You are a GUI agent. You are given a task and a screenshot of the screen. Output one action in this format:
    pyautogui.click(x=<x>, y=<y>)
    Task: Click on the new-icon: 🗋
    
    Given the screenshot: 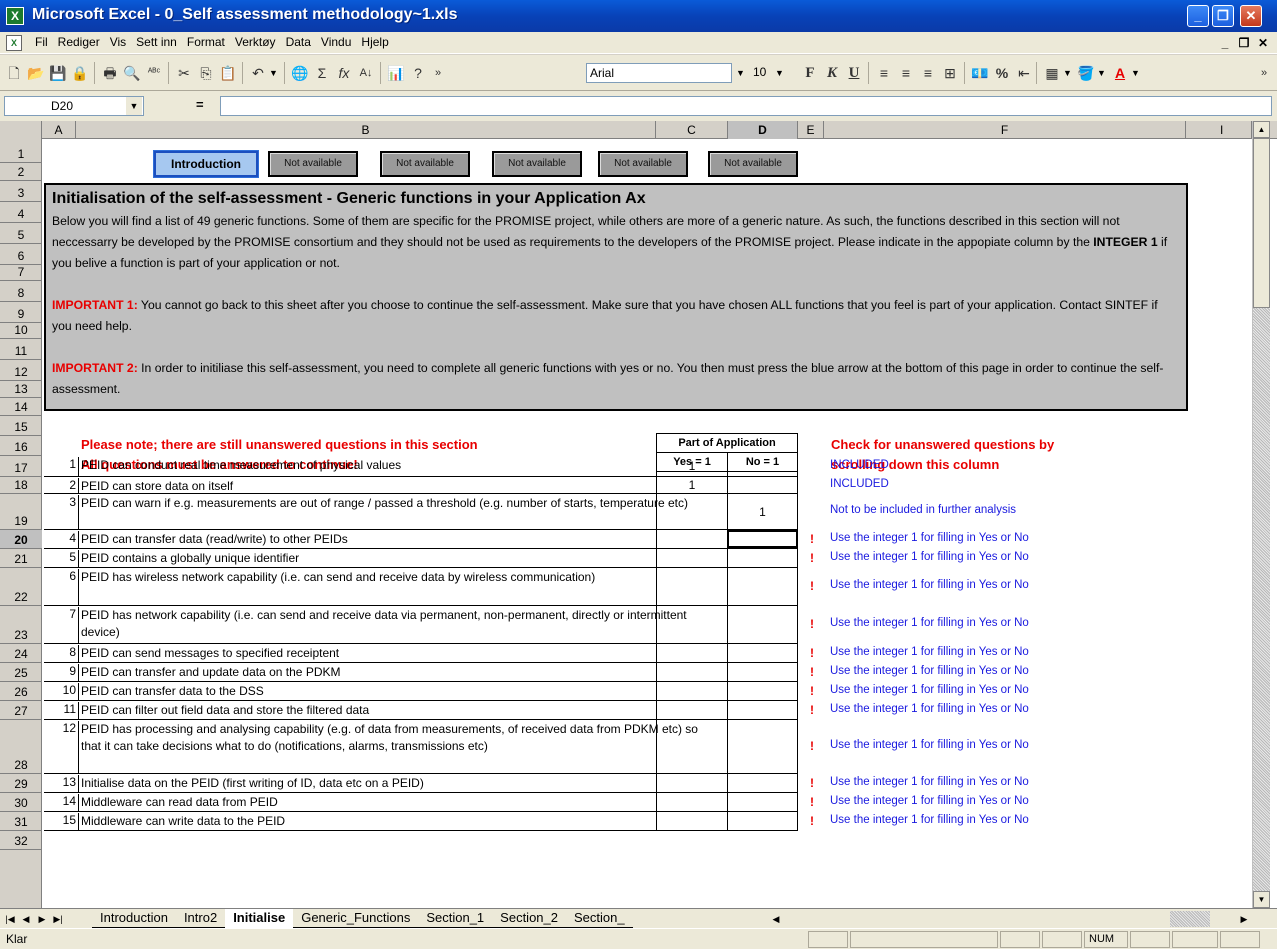 What is the action you would take?
    pyautogui.click(x=14, y=73)
    